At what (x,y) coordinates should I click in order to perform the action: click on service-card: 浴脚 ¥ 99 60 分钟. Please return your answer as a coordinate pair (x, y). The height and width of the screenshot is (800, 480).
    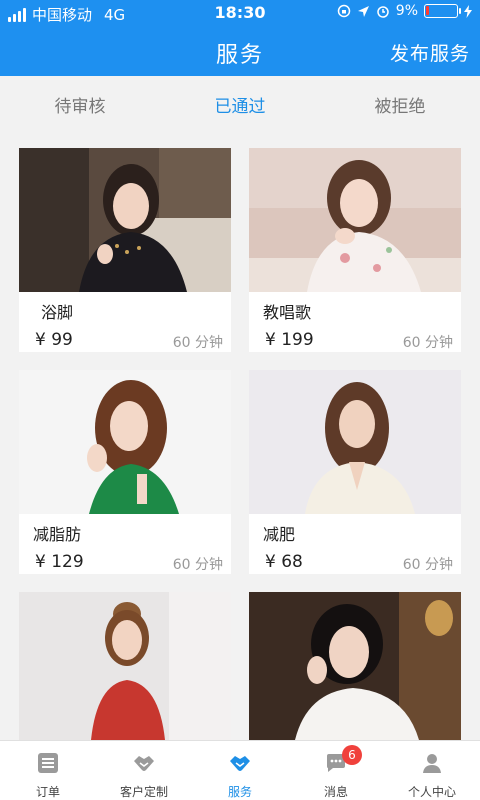
    Looking at the image, I should click on (125, 250).